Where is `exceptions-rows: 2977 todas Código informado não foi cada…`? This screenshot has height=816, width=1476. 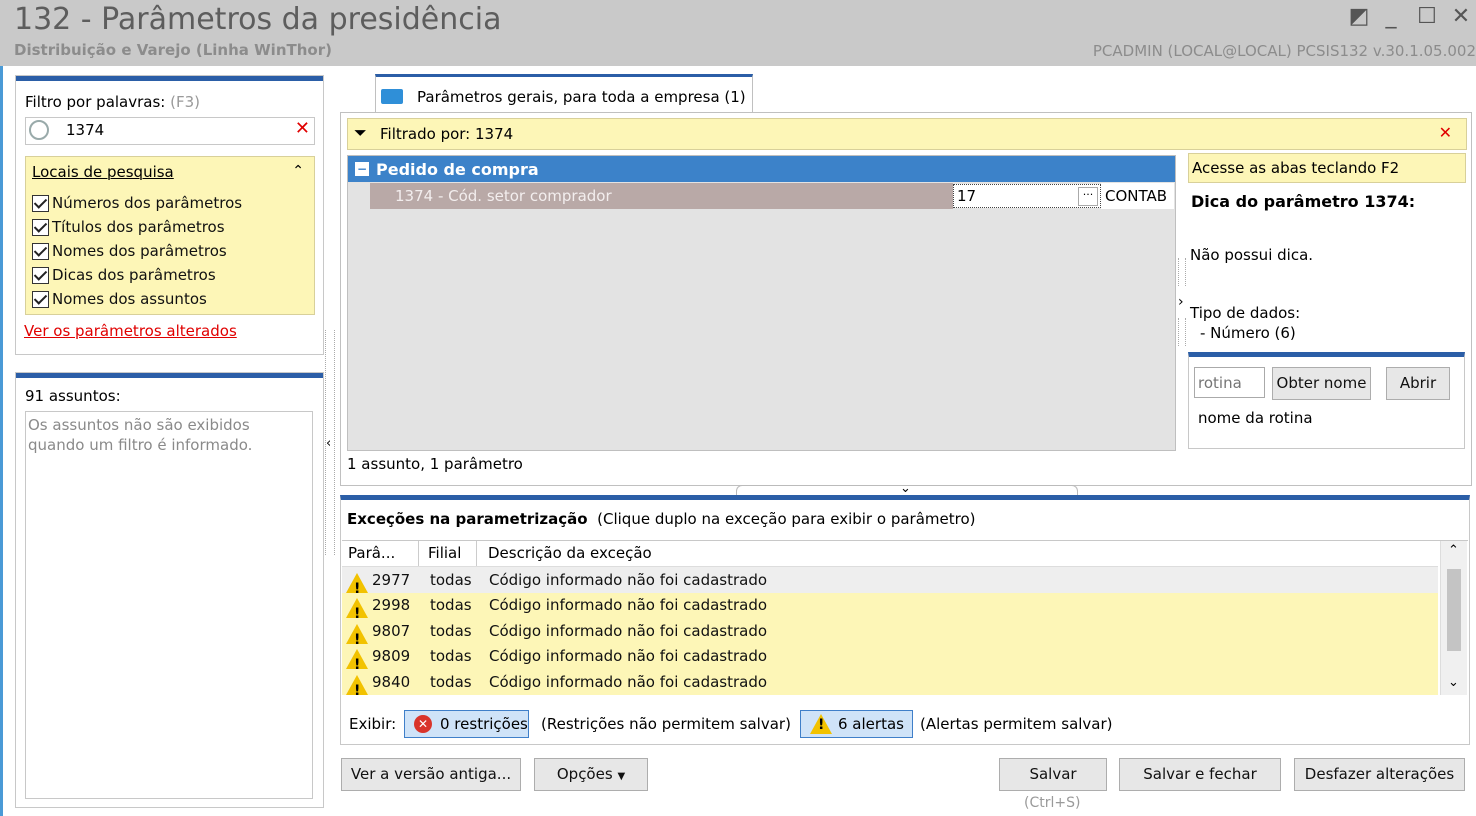 exceptions-rows: 2977 todas Código informado não foi cada… is located at coordinates (890, 635).